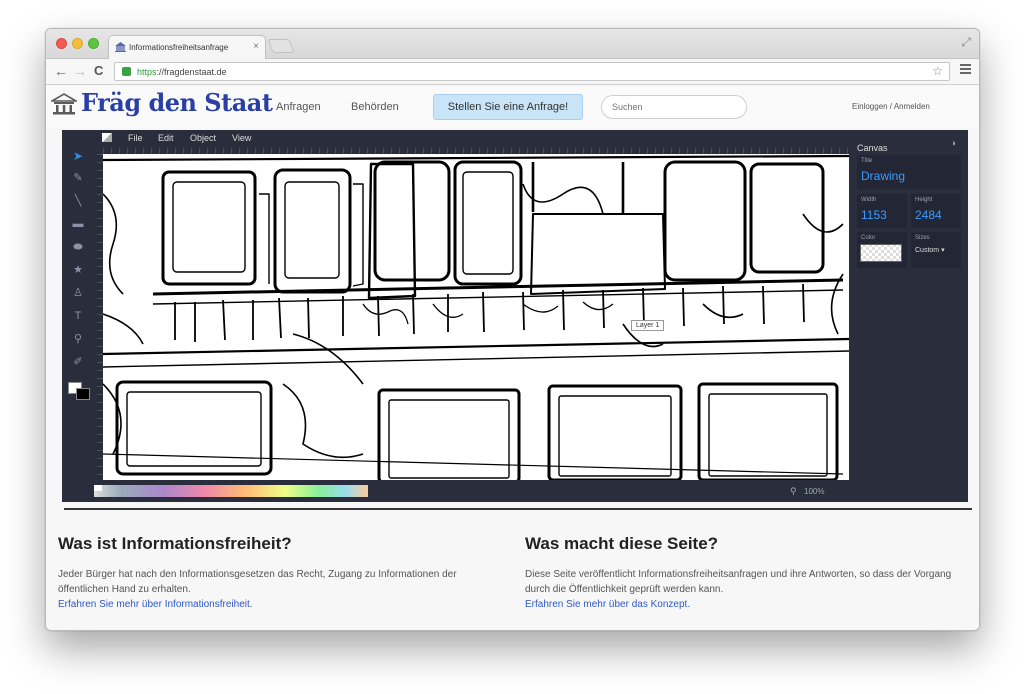  Describe the element at coordinates (508, 107) in the screenshot. I see `make-request-button: Stellen Sie eine Anfrage!` at that location.